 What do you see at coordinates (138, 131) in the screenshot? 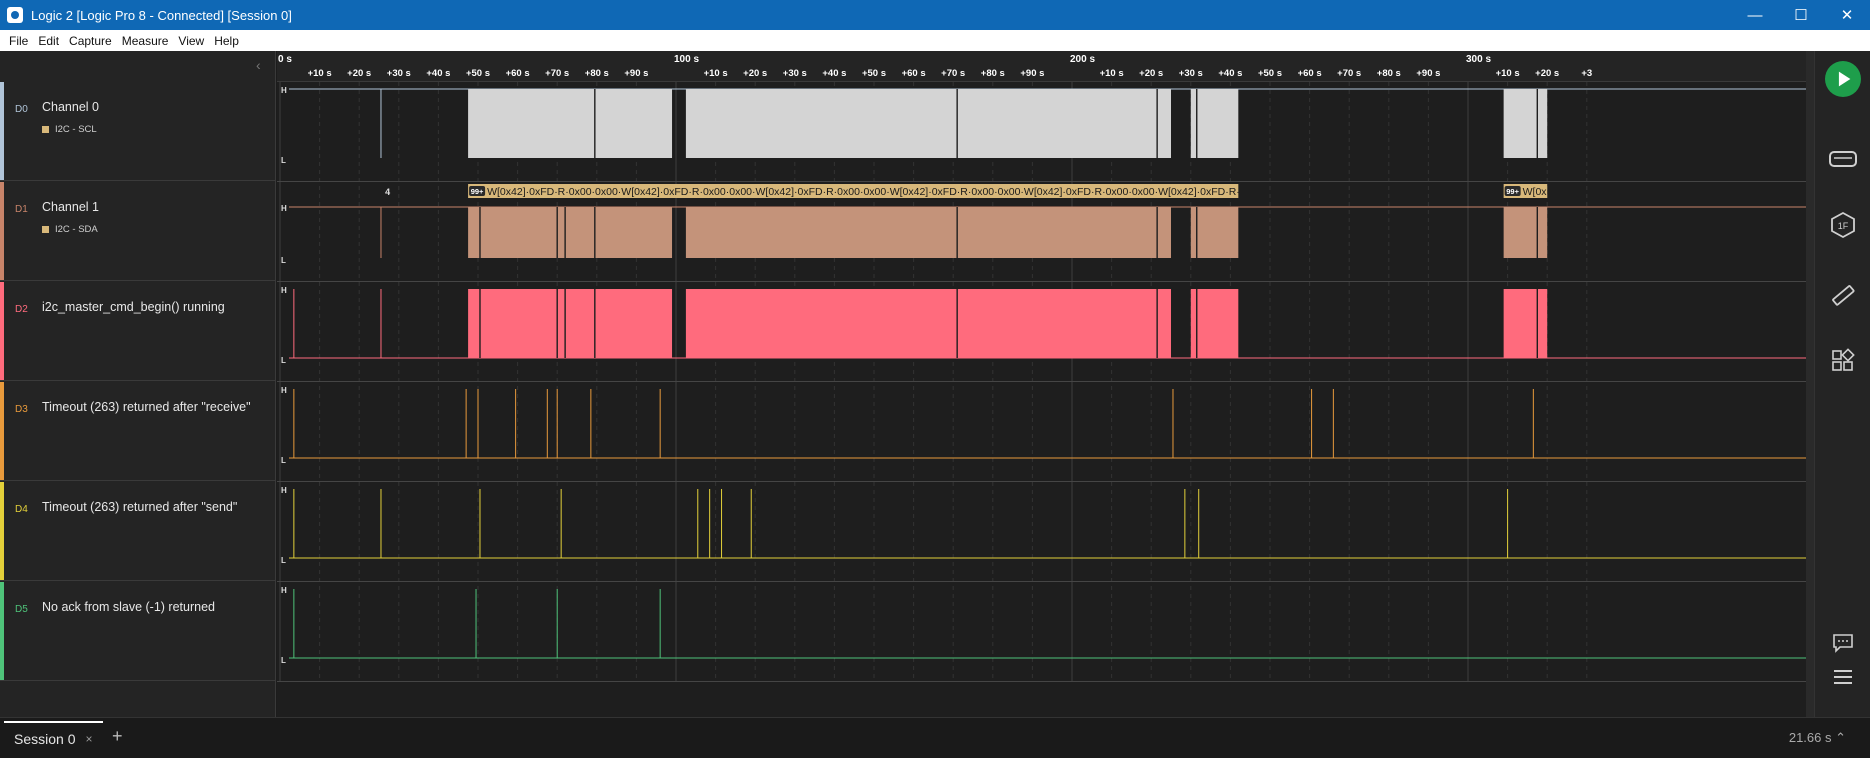
I see `channel-row-d0: D0 Channel 0 I2C - SCL` at bounding box center [138, 131].